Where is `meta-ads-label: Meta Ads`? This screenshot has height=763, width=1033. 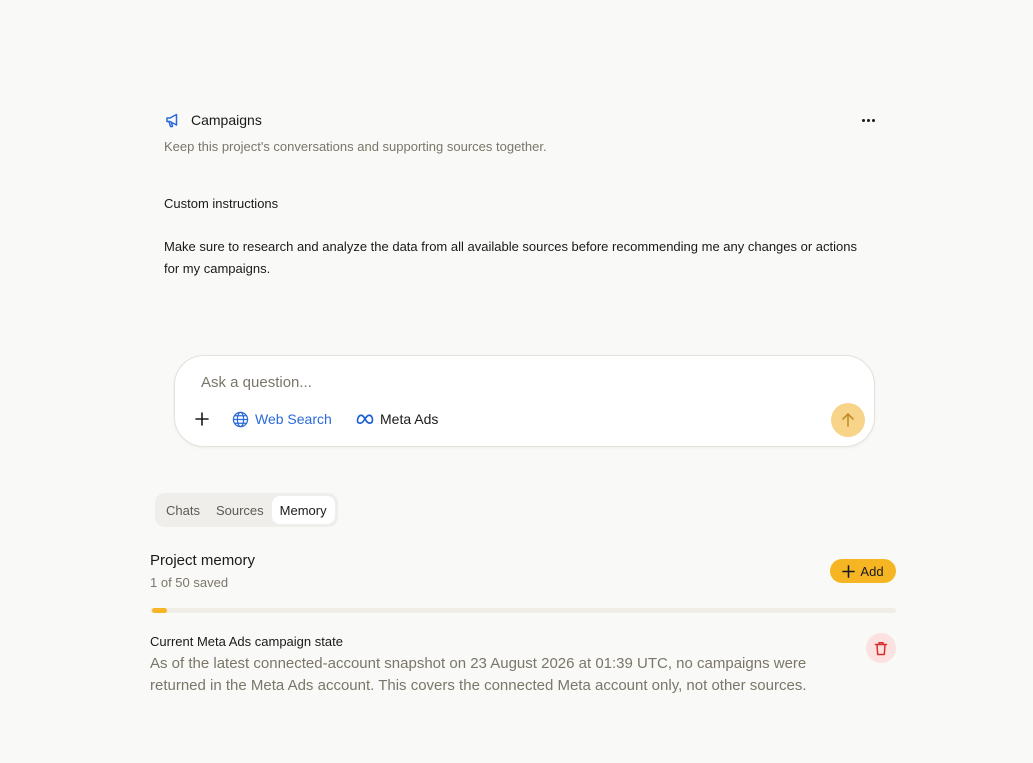
meta-ads-label: Meta Ads is located at coordinates (409, 419).